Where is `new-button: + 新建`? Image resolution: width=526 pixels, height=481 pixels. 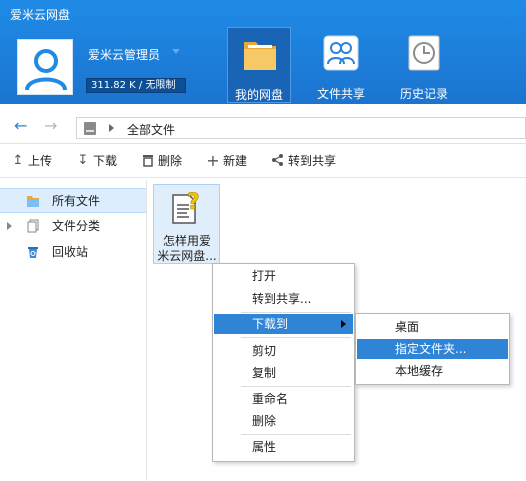 new-button: + 新建 is located at coordinates (226, 162).